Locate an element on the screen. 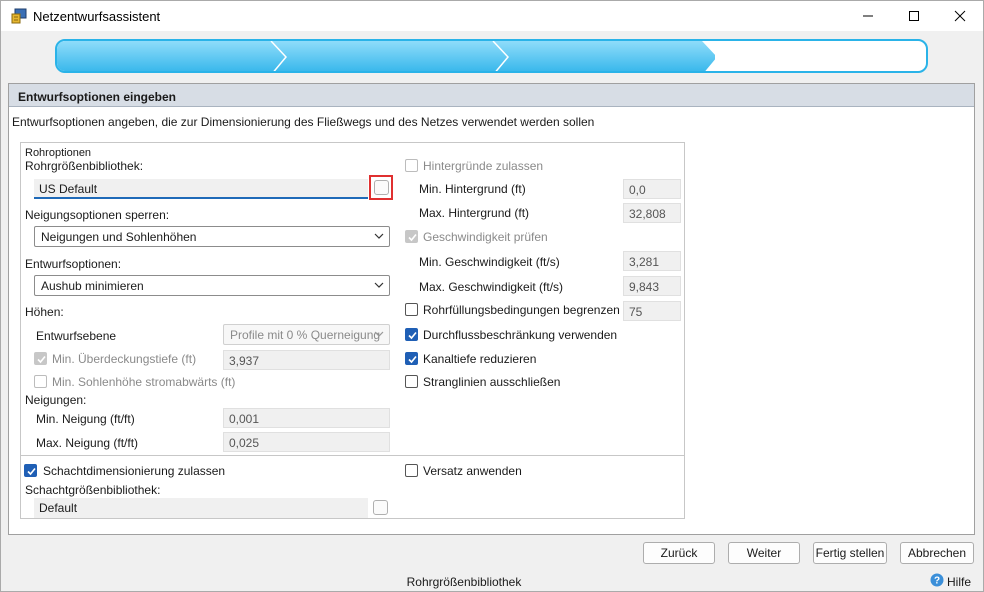 Image resolution: width=984 pixels, height=592 pixels. structure-library-label: Schachtgrößenbibliothek: is located at coordinates (93, 490).